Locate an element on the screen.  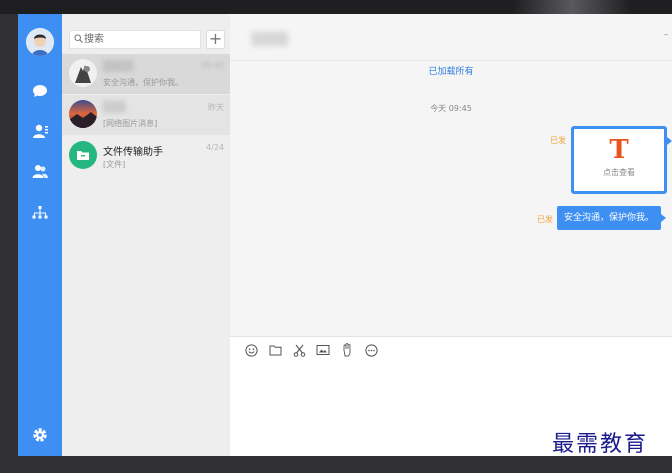
conversation-preview: 安全沟通，保护你我。 is located at coordinates (143, 82).